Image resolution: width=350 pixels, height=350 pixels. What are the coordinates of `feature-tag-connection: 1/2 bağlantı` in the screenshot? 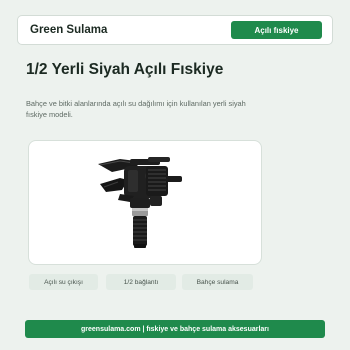 It's located at (141, 282).